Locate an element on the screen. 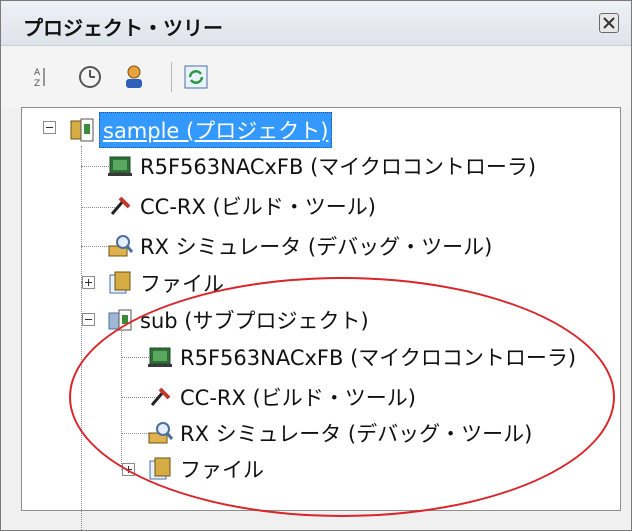 This screenshot has width=632, height=531. sort-icon: A Z is located at coordinates (40, 77).